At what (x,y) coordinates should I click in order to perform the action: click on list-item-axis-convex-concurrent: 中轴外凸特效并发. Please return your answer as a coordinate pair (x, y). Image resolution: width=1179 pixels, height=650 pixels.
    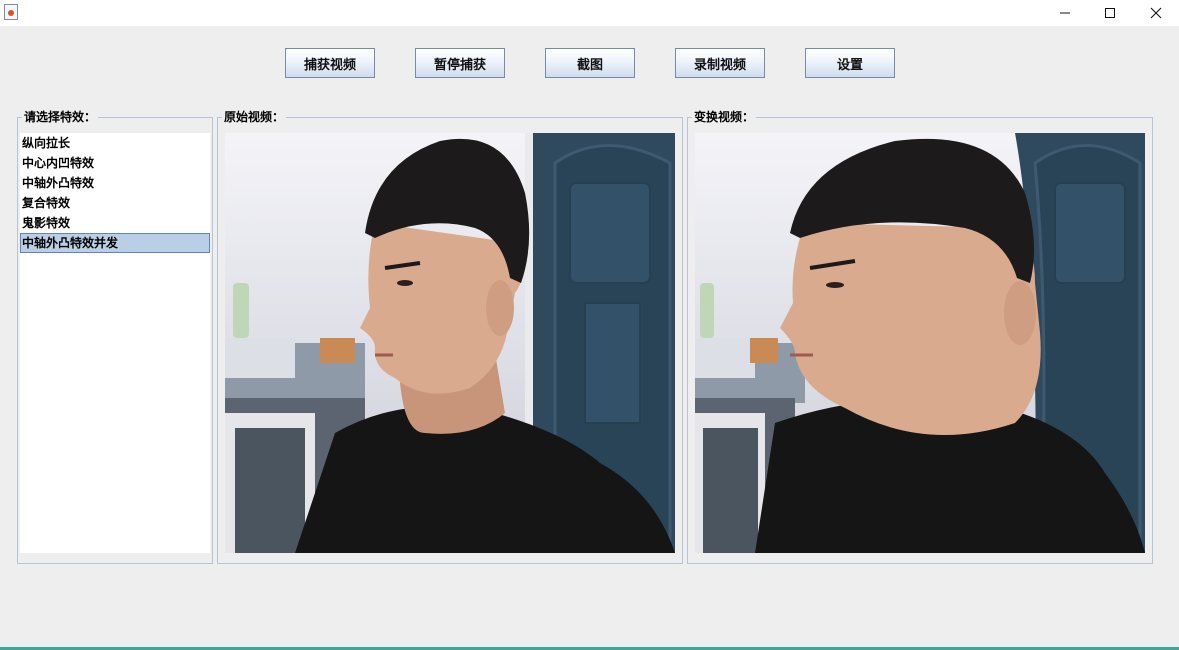
    Looking at the image, I should click on (115, 243).